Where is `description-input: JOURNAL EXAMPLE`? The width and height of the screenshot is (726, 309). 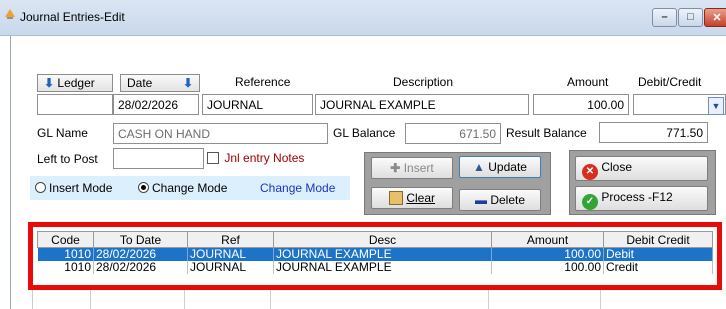
description-input: JOURNAL EXAMPLE is located at coordinates (422, 104).